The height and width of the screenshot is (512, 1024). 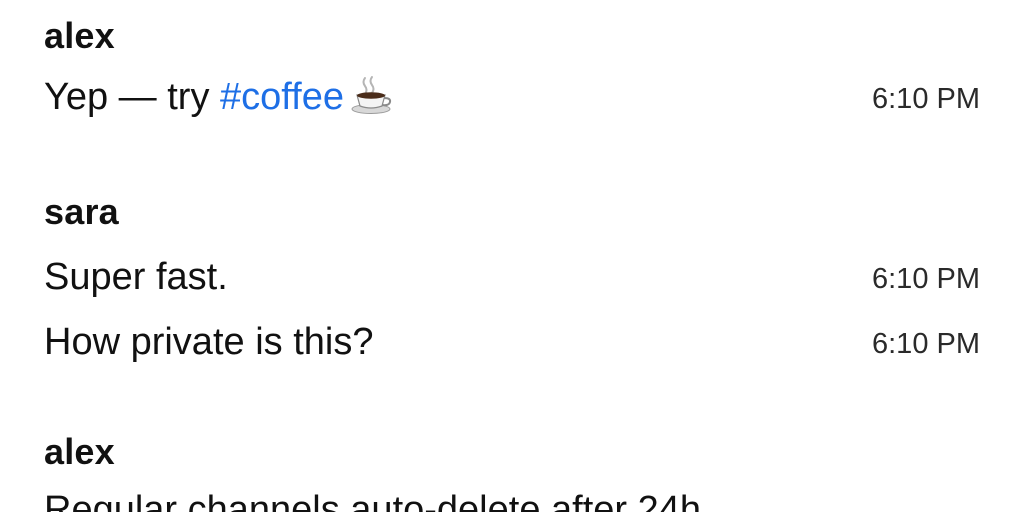 I want to click on message-row: How private is this? 6:10 PM, so click(x=512, y=342).